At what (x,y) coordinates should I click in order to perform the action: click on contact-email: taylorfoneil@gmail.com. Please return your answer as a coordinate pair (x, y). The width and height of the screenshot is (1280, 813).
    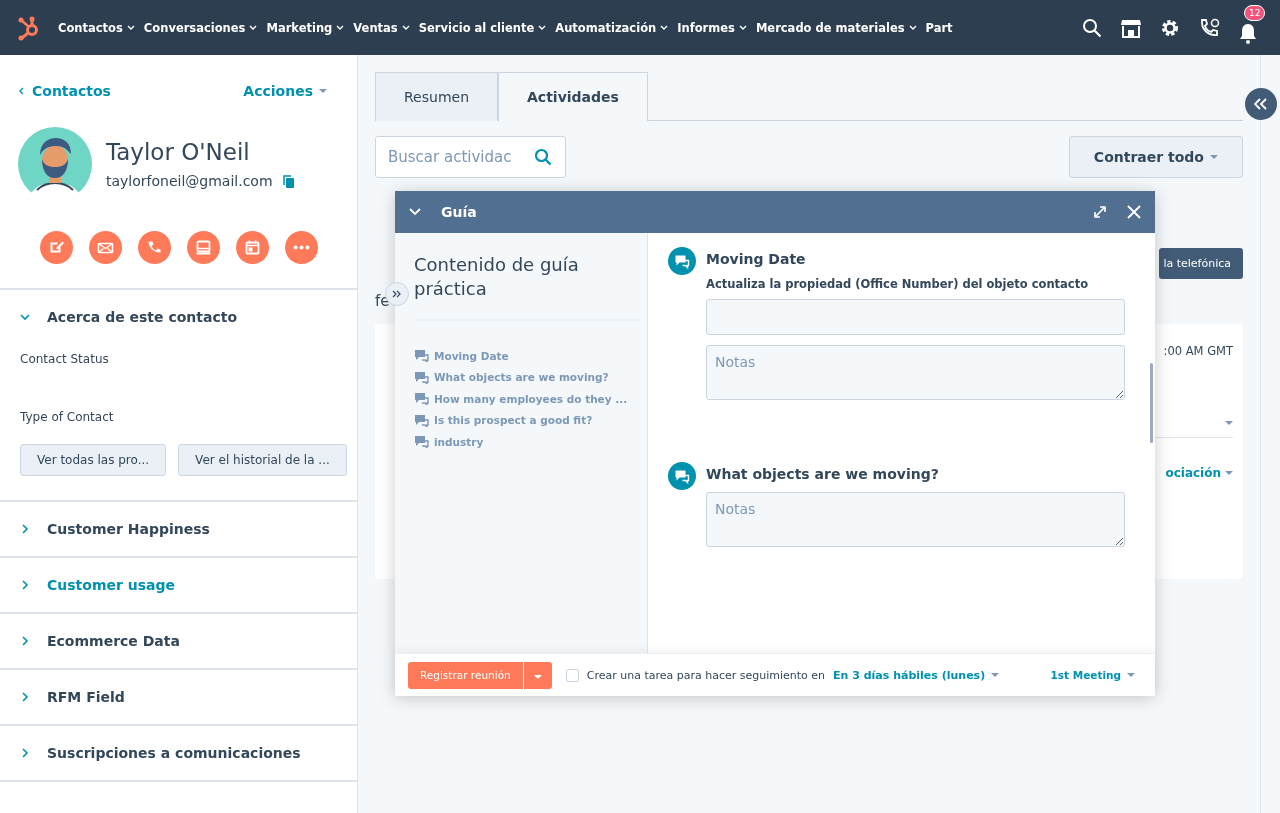
    Looking at the image, I should click on (189, 181).